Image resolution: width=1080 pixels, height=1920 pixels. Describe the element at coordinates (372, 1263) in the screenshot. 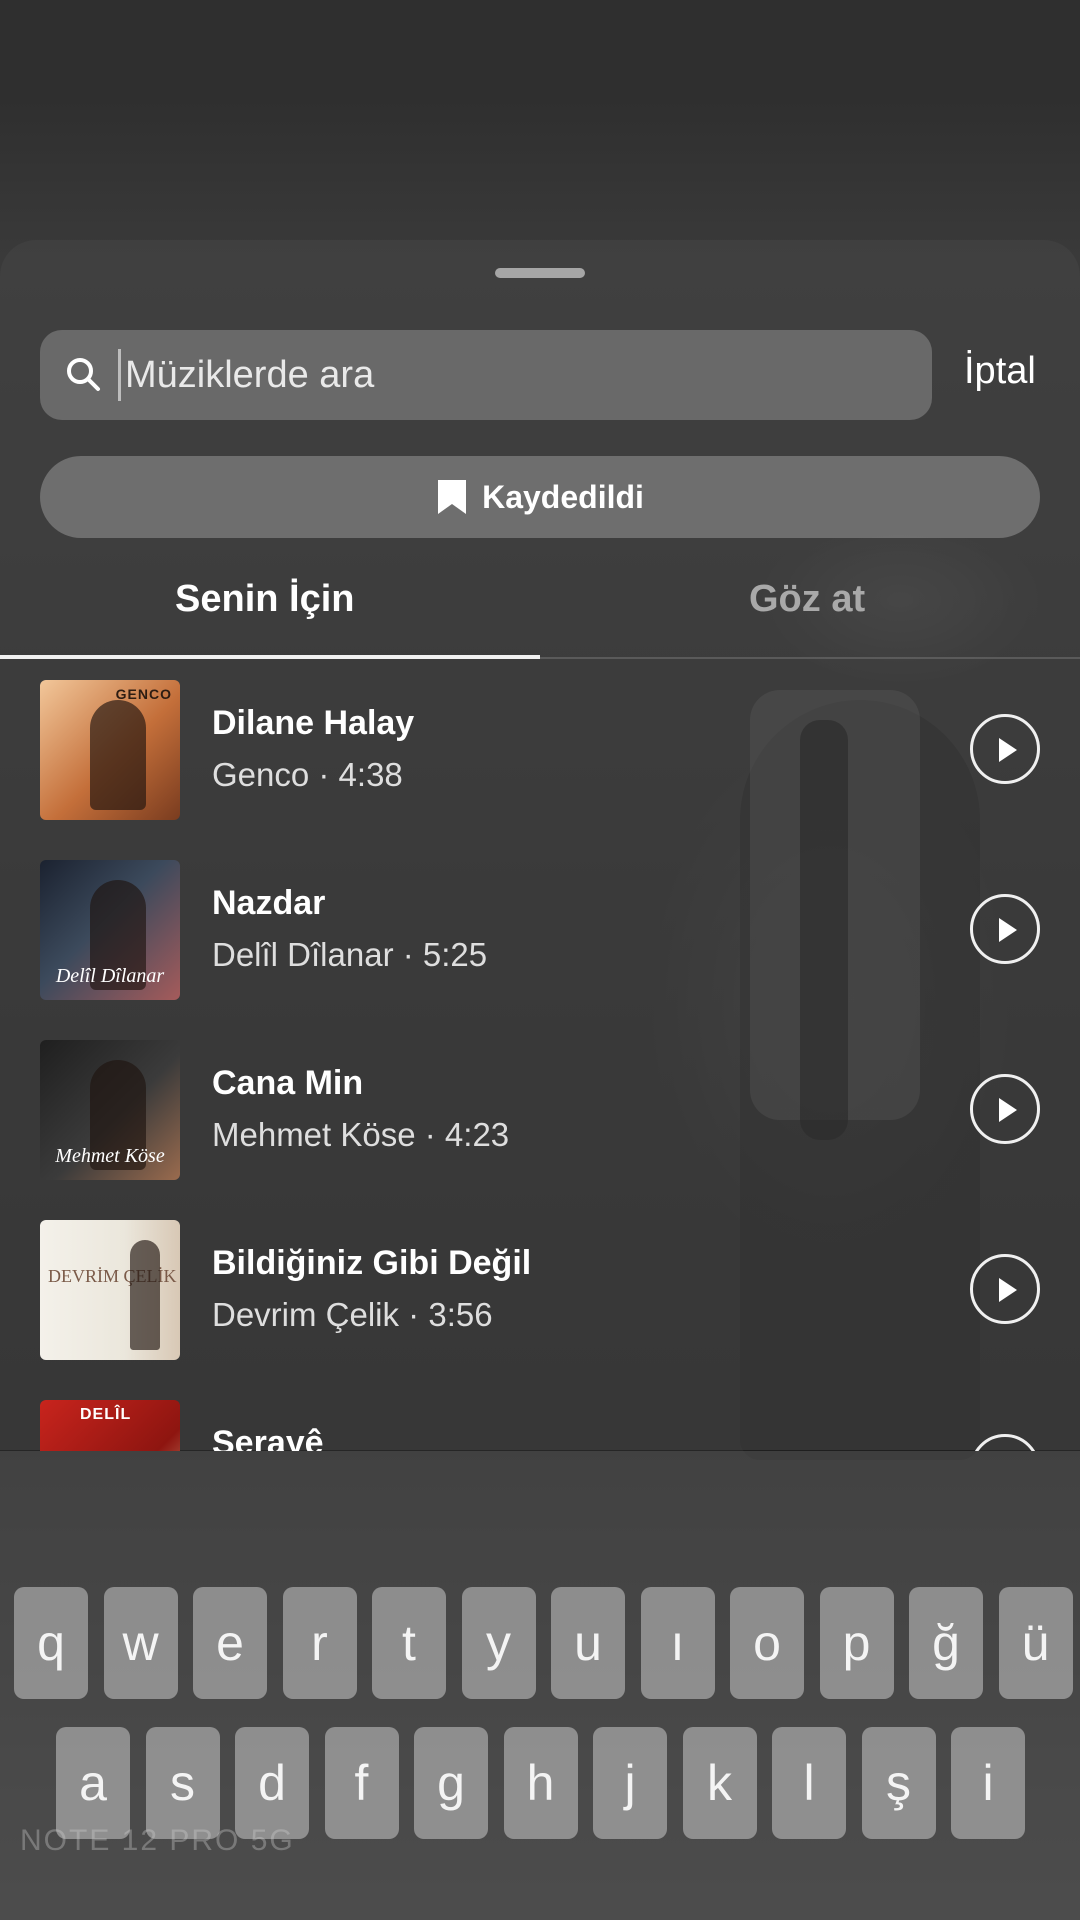

I see `track-title: Bildiğiniz Gibi Değil` at that location.